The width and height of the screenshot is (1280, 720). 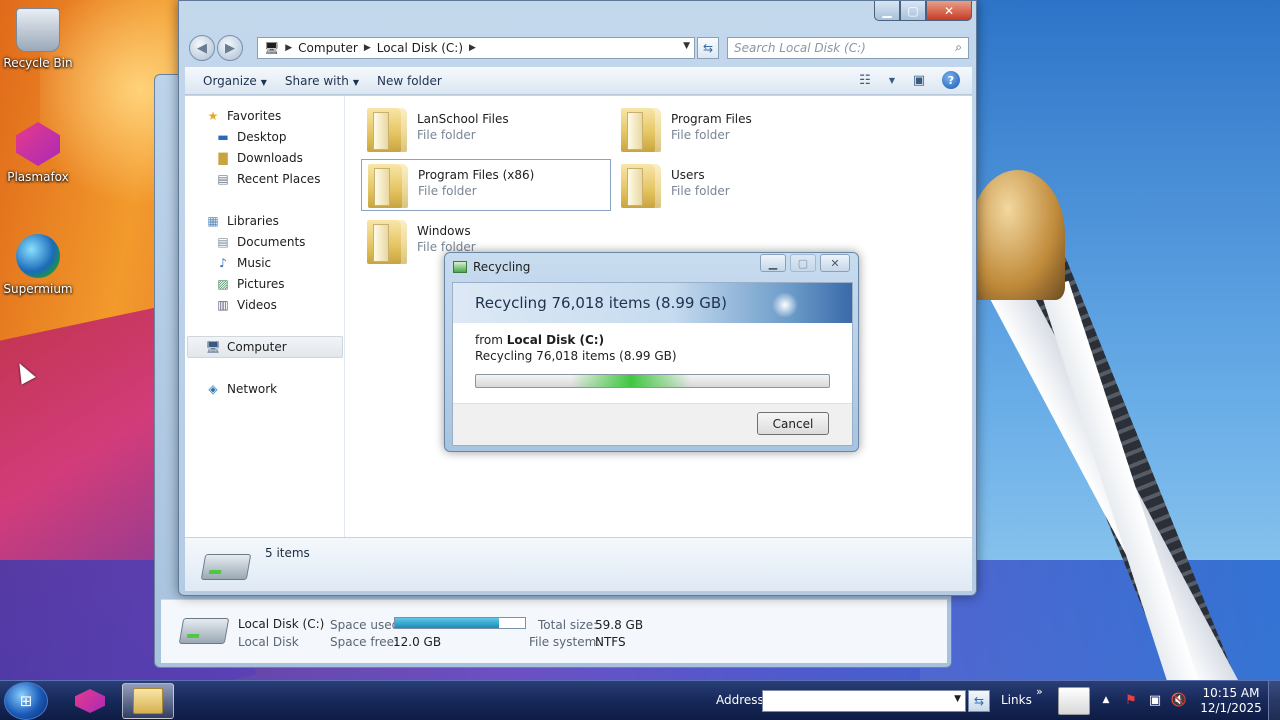 What do you see at coordinates (773, 263) in the screenshot?
I see `dialog-minimize-button: ▁` at bounding box center [773, 263].